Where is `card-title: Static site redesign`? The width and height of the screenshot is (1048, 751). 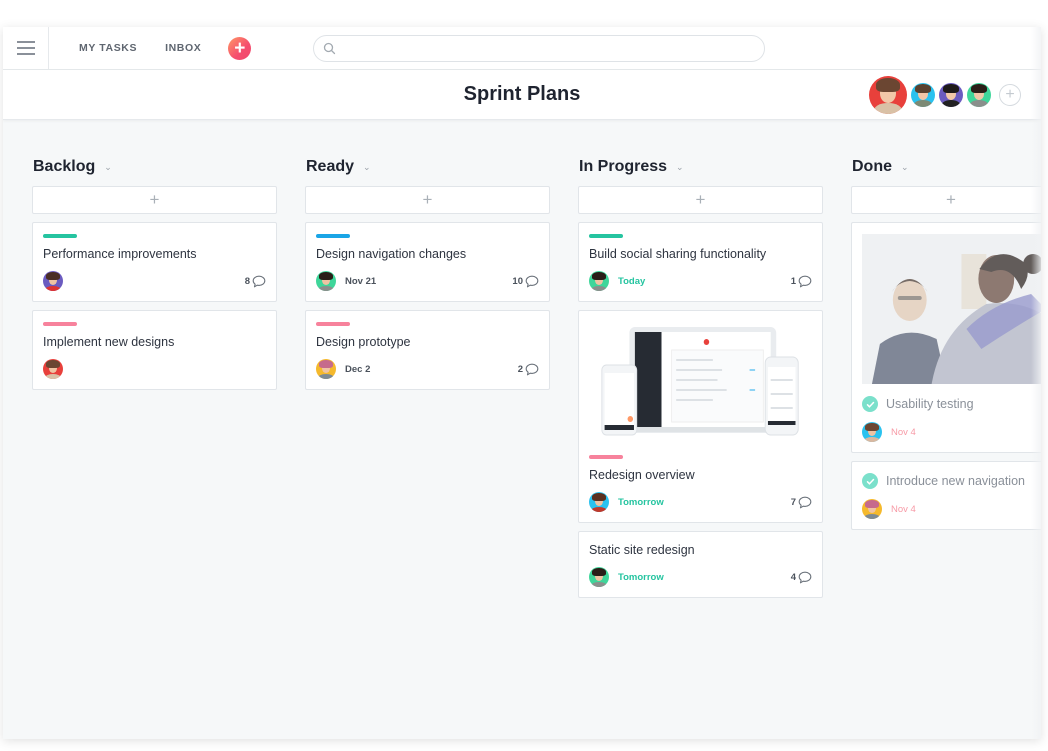 card-title: Static site redesign is located at coordinates (642, 550).